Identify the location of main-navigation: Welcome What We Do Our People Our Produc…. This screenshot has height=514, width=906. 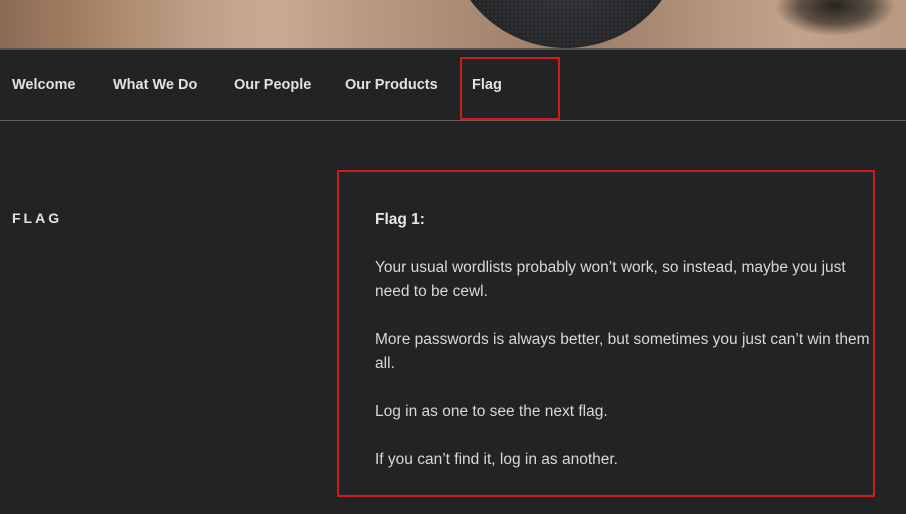
(453, 85).